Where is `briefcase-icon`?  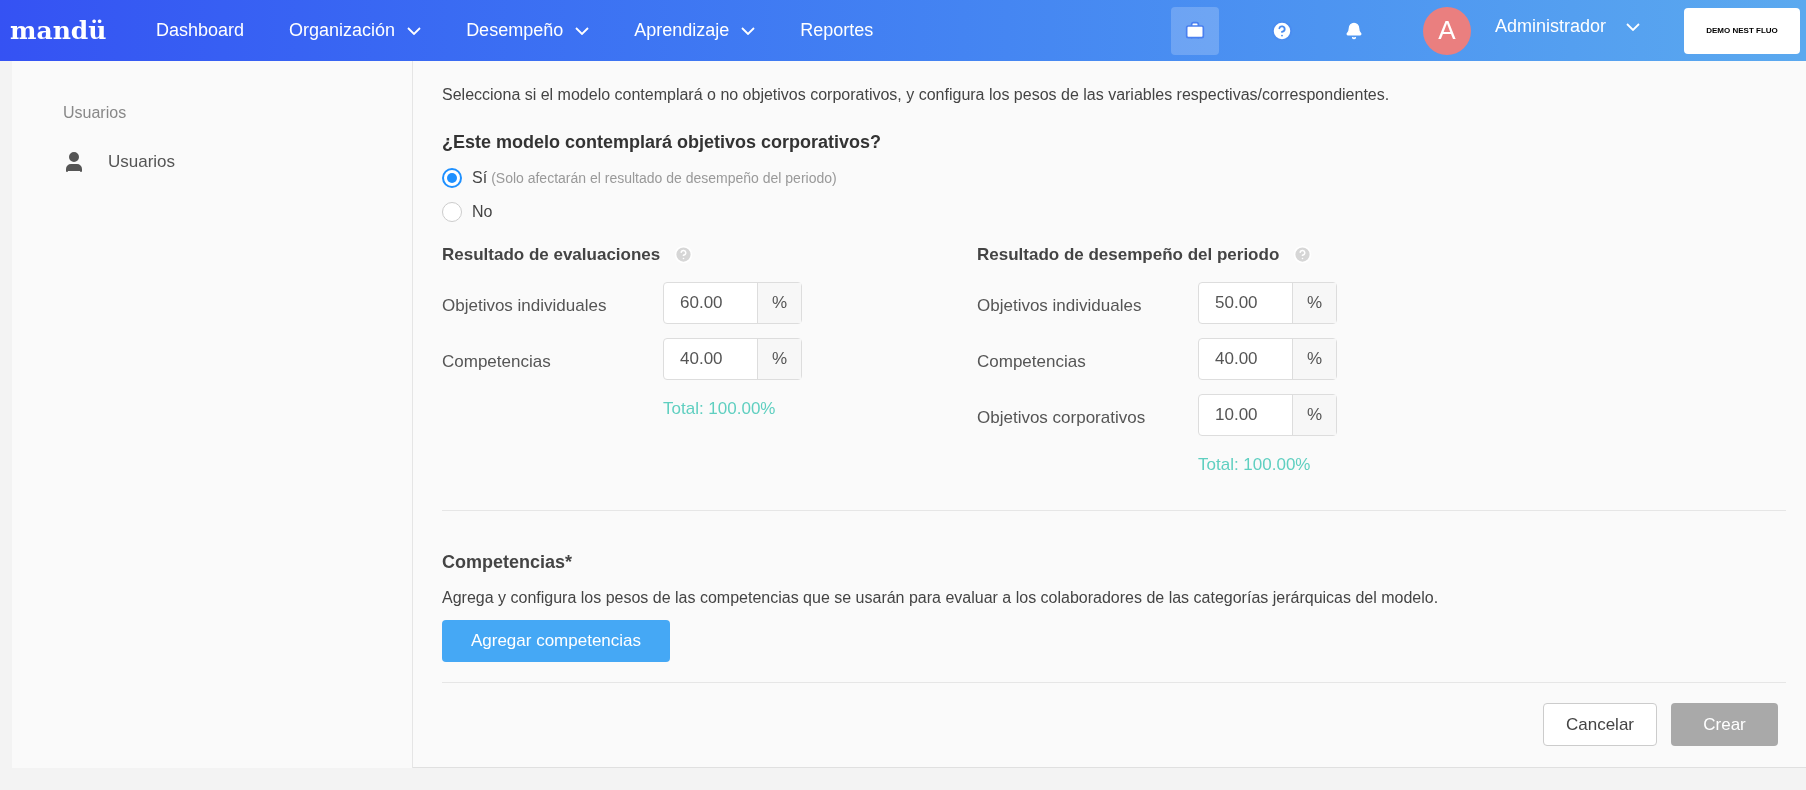 briefcase-icon is located at coordinates (1194, 30).